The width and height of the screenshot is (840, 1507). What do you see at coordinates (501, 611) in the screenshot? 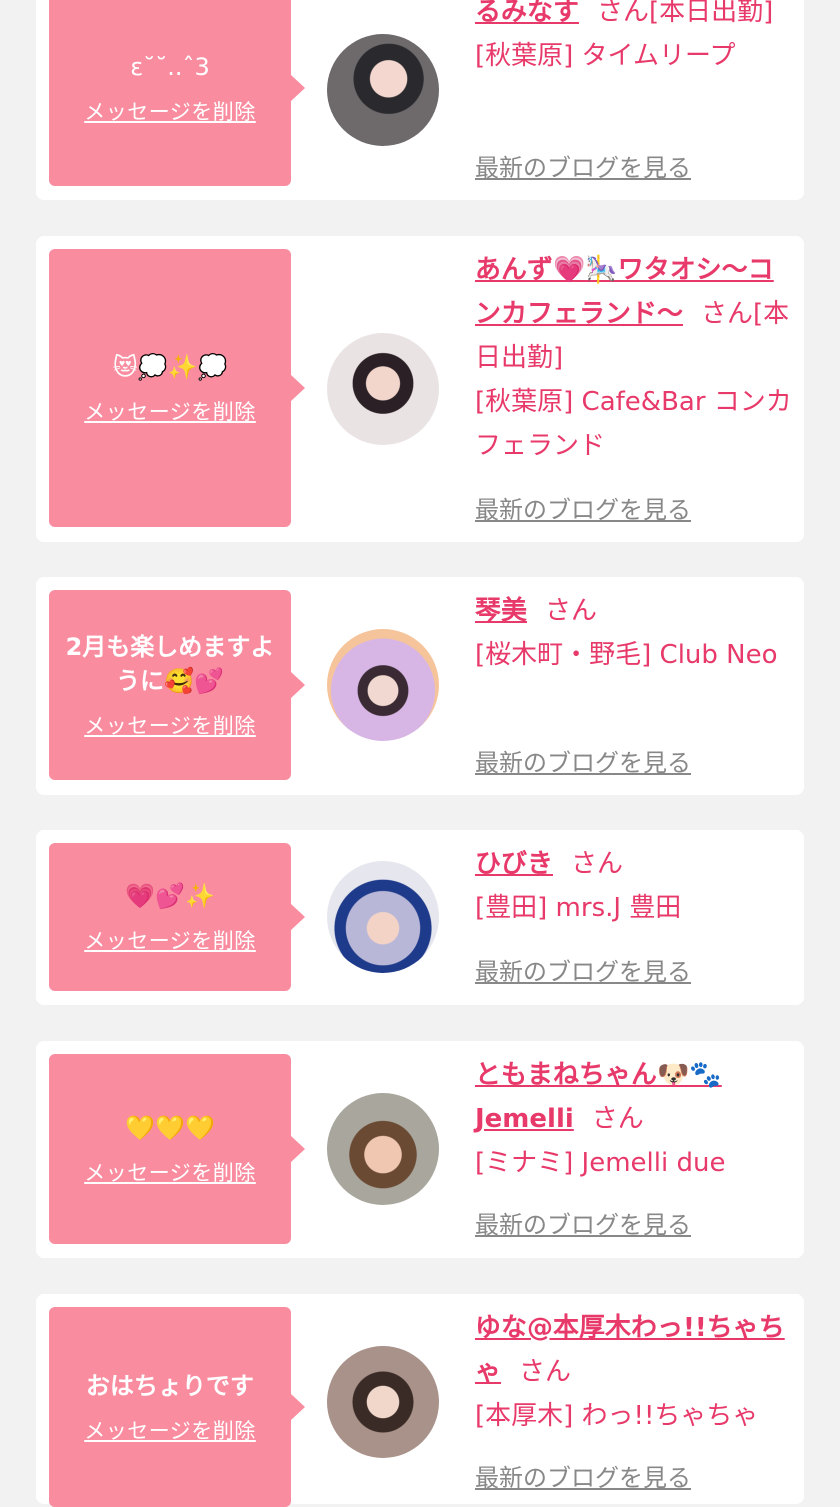
I see `girl-name-link: 琴美` at bounding box center [501, 611].